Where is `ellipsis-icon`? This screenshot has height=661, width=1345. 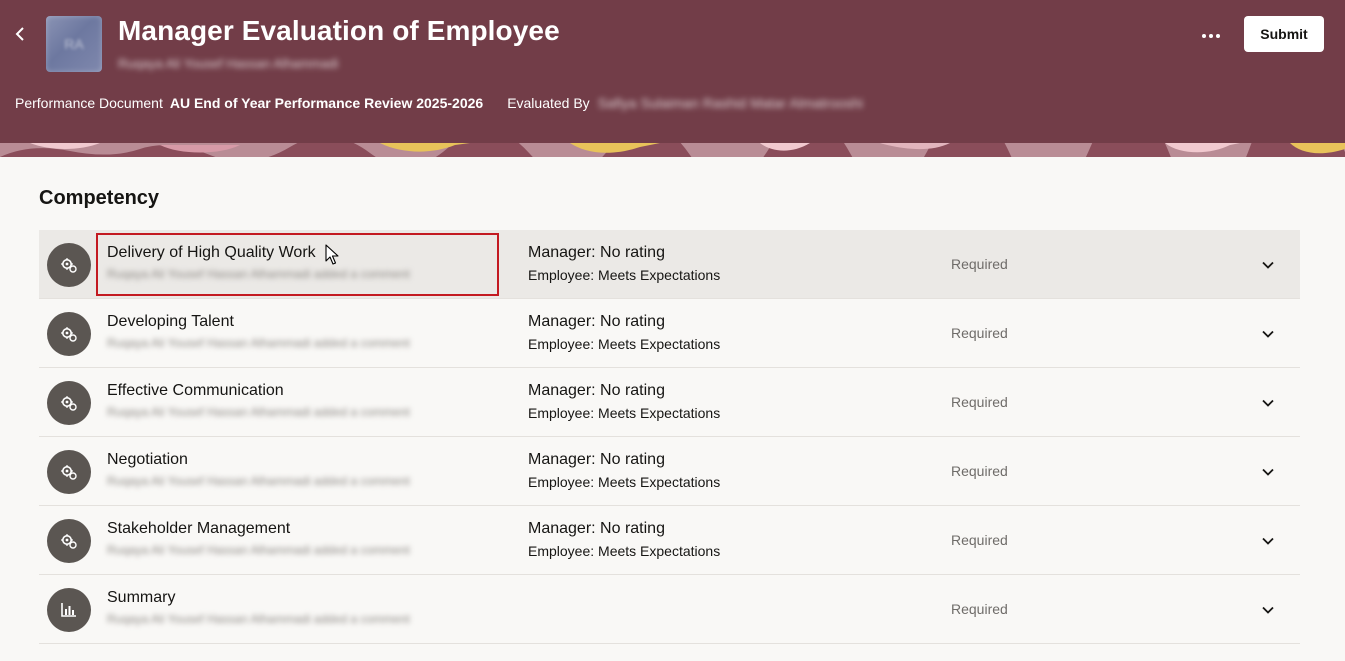 ellipsis-icon is located at coordinates (1211, 34).